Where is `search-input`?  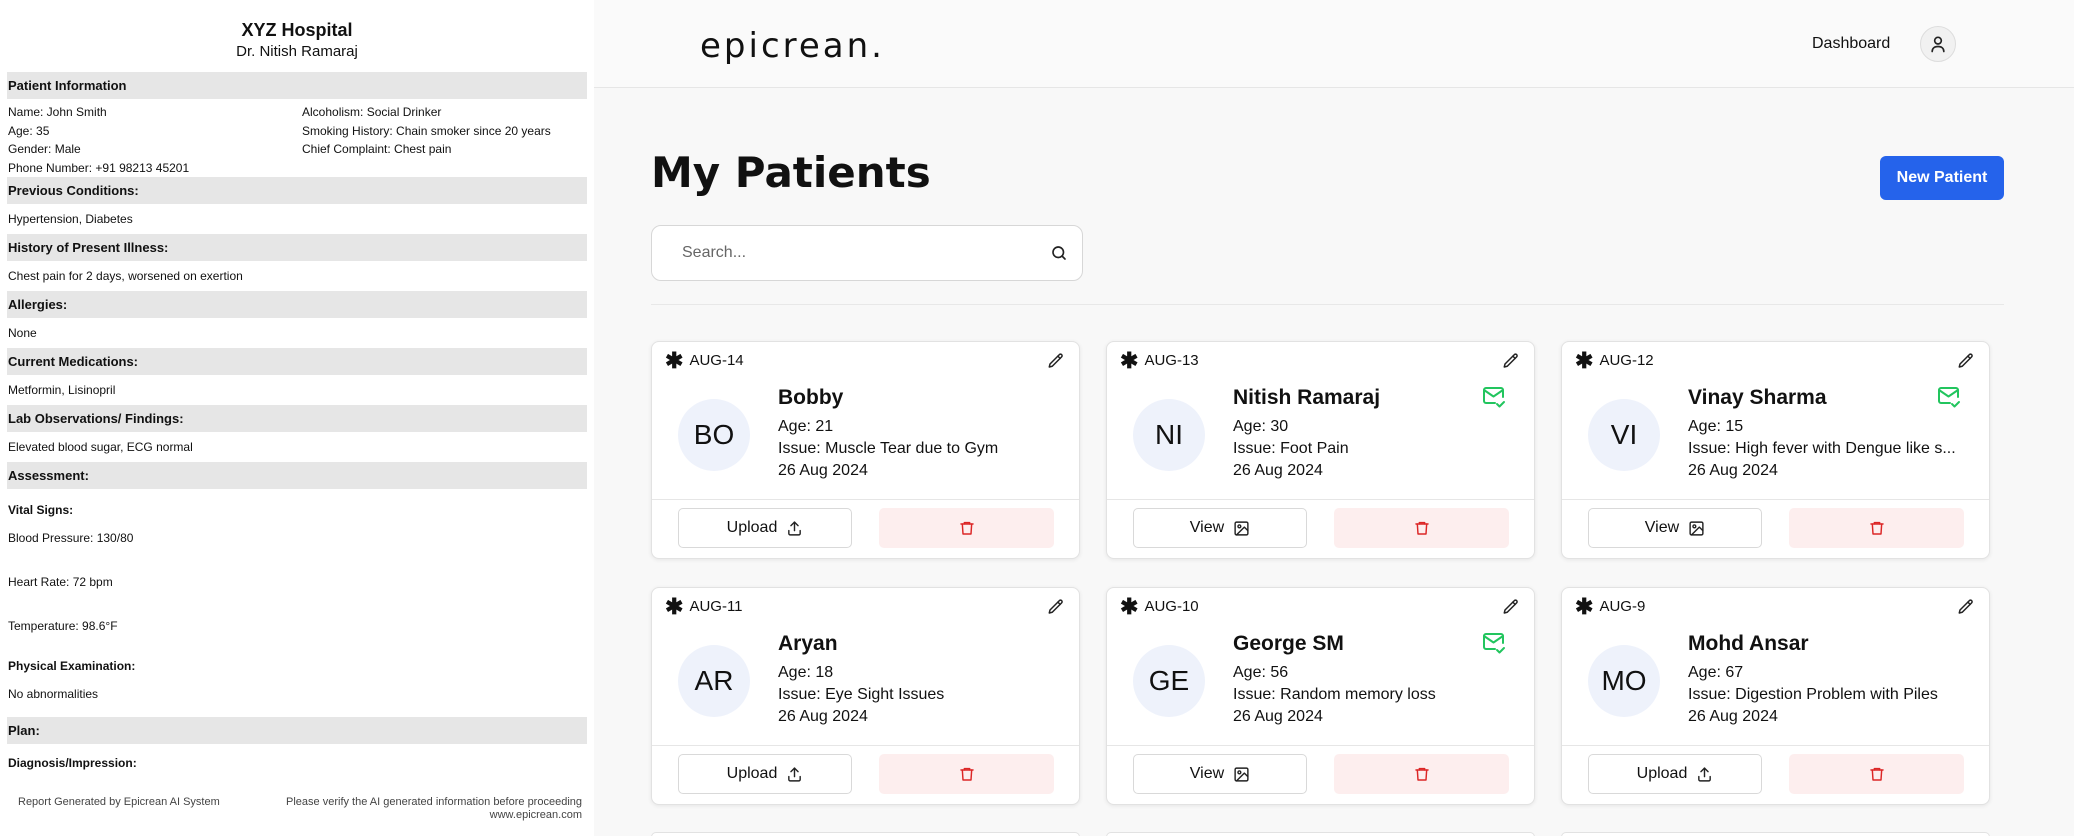
search-input is located at coordinates (852, 253).